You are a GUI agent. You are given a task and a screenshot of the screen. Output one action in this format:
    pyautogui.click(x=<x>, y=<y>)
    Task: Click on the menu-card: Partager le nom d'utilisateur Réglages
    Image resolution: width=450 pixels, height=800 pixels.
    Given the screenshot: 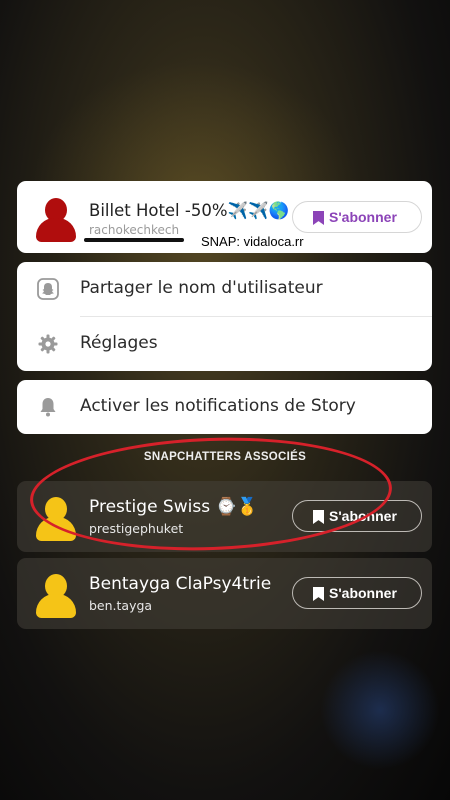 What is the action you would take?
    pyautogui.click(x=224, y=316)
    